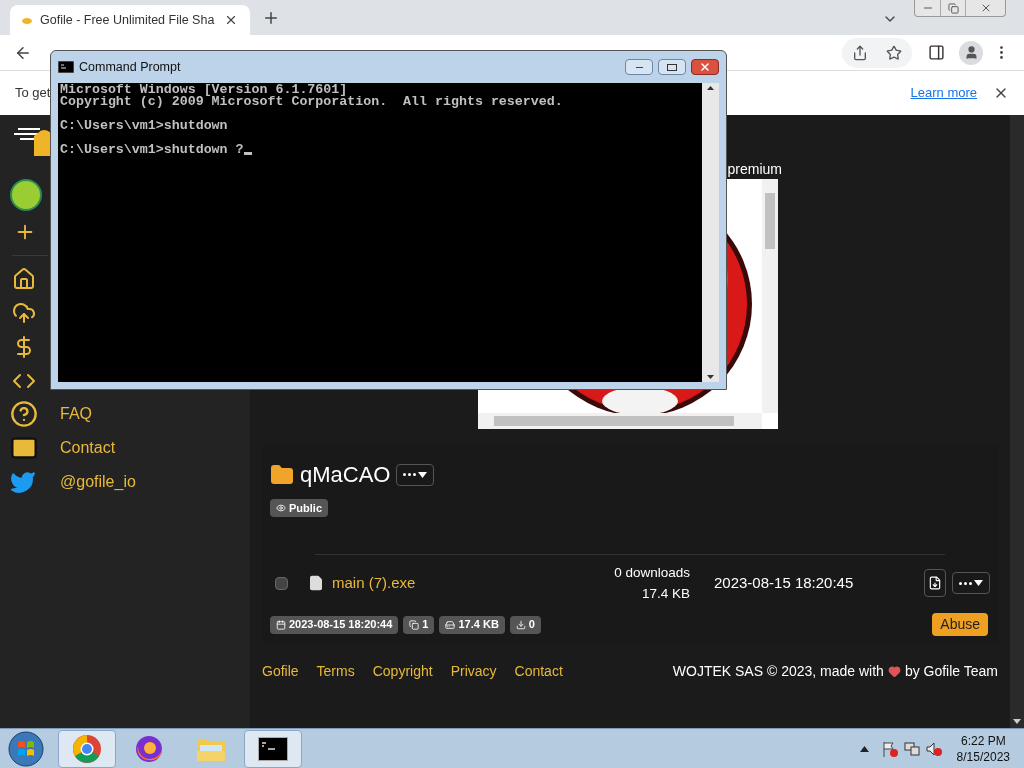 This screenshot has height=768, width=1024. What do you see at coordinates (24, 414) in the screenshot?
I see `help-icon` at bounding box center [24, 414].